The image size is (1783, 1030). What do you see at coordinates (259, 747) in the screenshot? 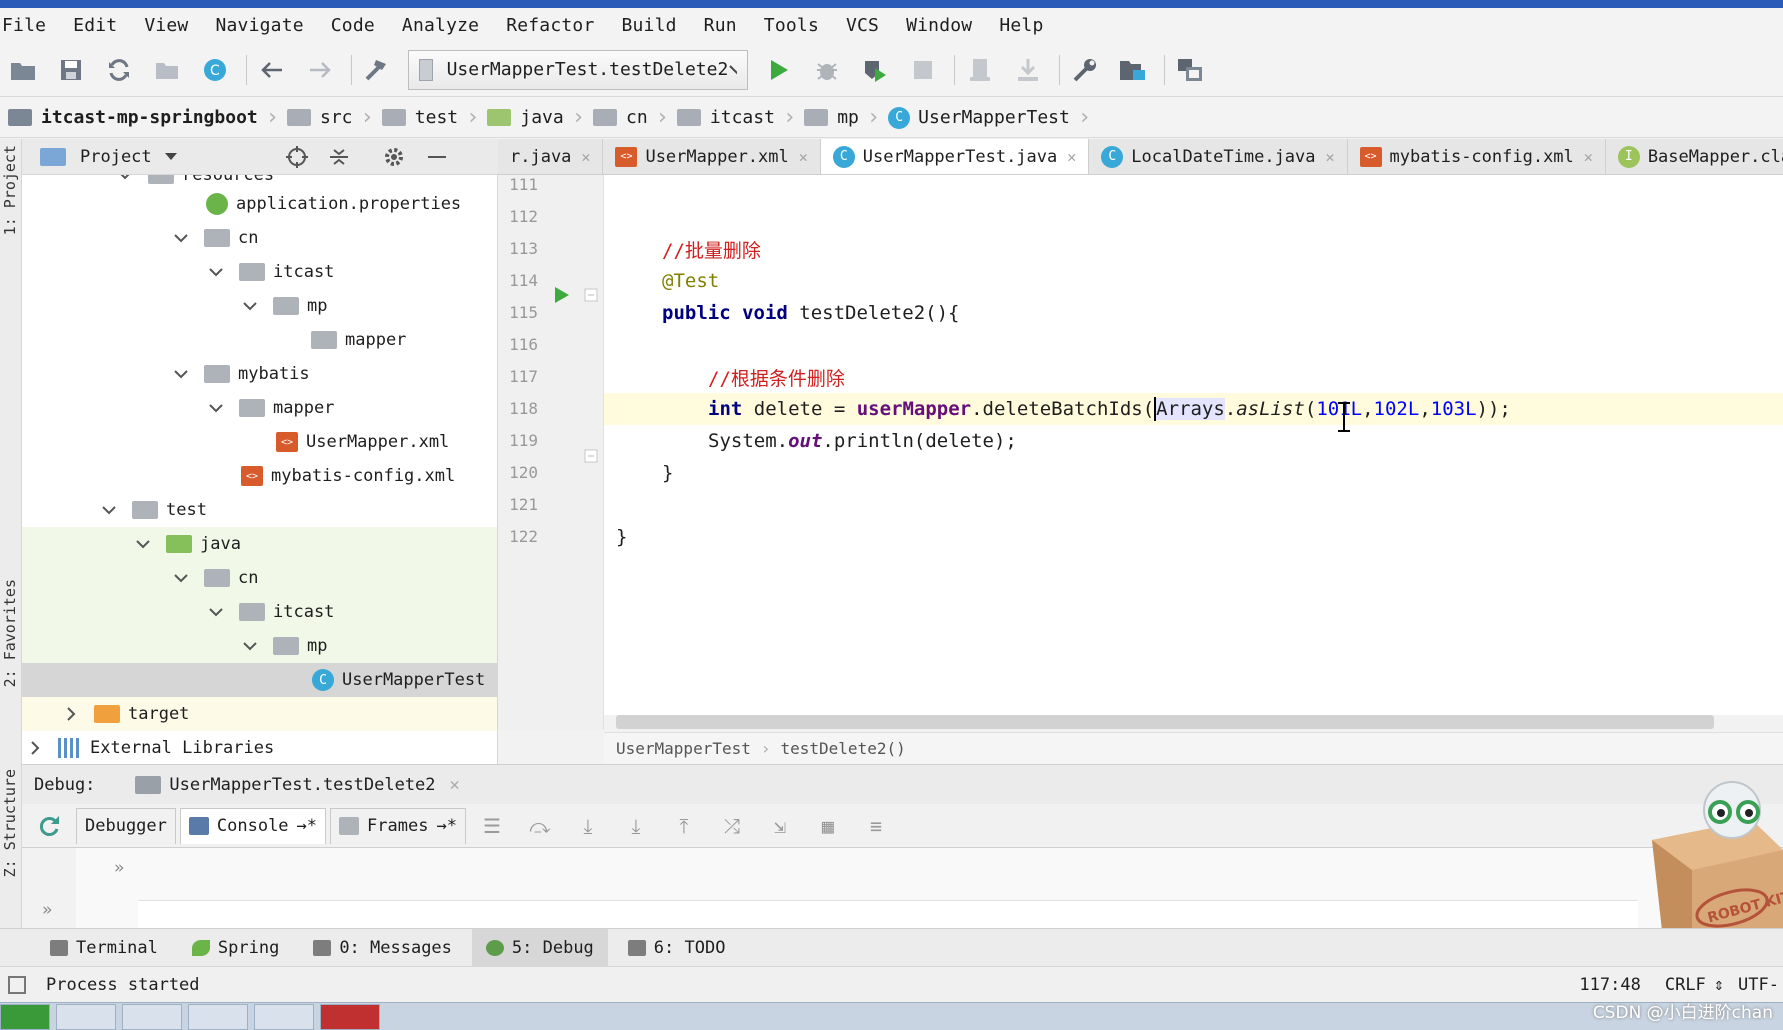
I see `tree-node-external-libraries: External Libraries` at bounding box center [259, 747].